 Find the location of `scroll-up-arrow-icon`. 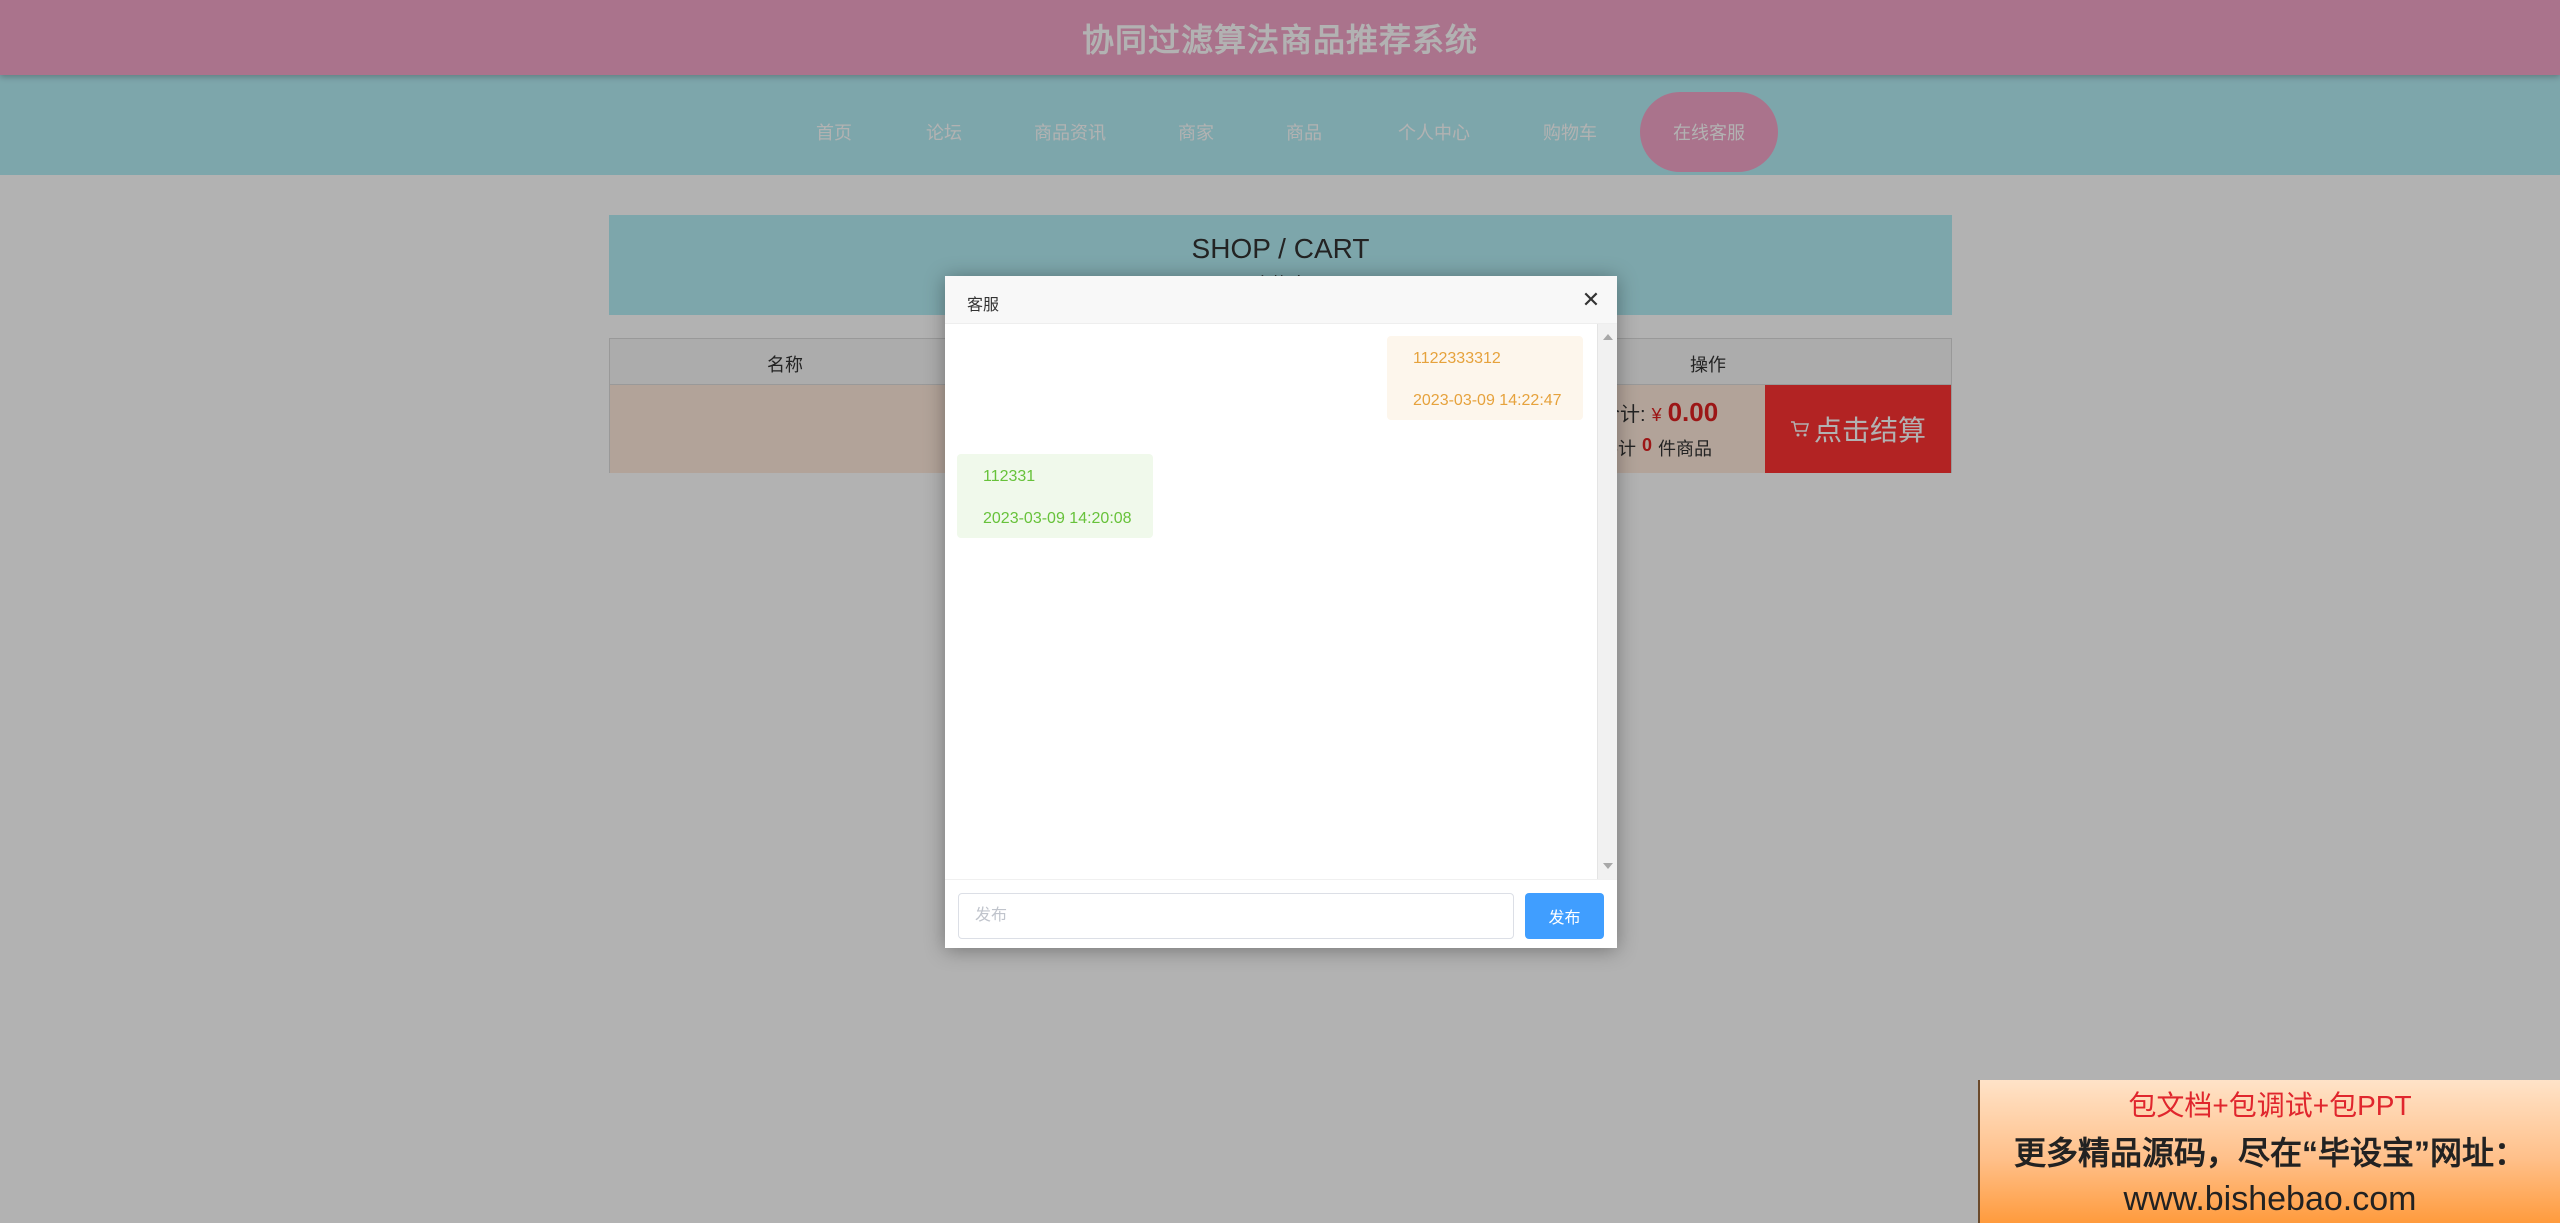

scroll-up-arrow-icon is located at coordinates (1608, 337).